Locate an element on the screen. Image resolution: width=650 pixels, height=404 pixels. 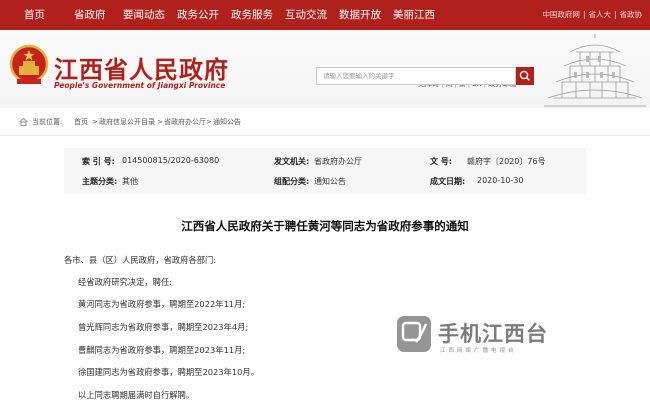
nav-item-public-affairs: 政务公开 is located at coordinates (198, 15).